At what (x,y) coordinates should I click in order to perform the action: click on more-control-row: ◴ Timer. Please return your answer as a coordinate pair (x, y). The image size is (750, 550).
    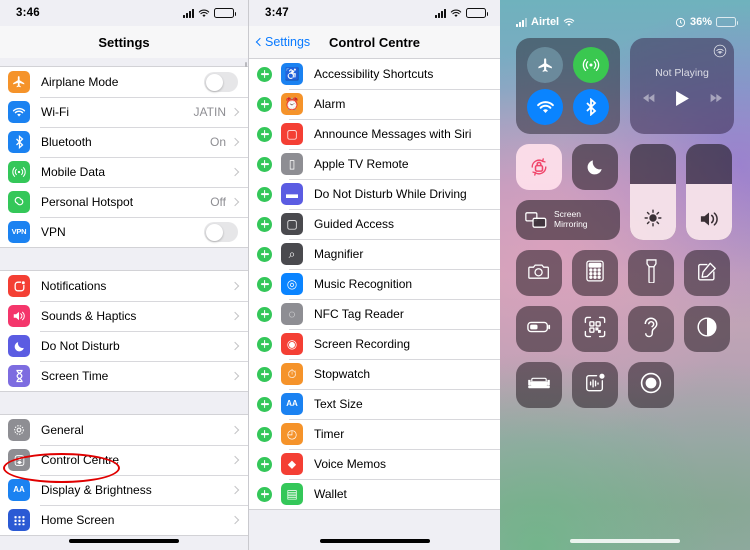
    Looking at the image, I should click on (374, 434).